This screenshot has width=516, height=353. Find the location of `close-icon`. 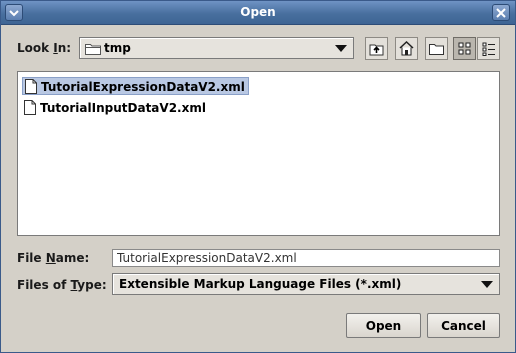

close-icon is located at coordinates (501, 12).